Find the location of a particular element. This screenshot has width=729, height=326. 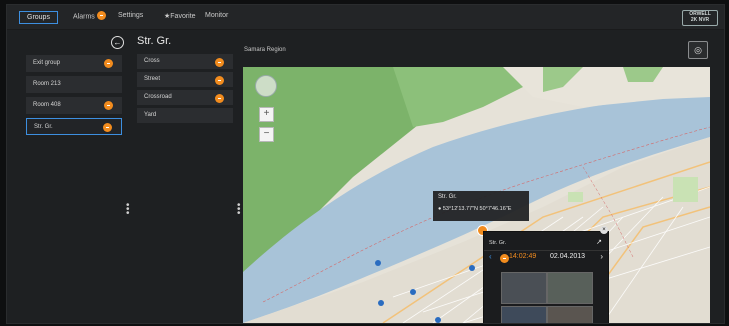

group-item-label: Str. Gr. is located at coordinates (43, 127).